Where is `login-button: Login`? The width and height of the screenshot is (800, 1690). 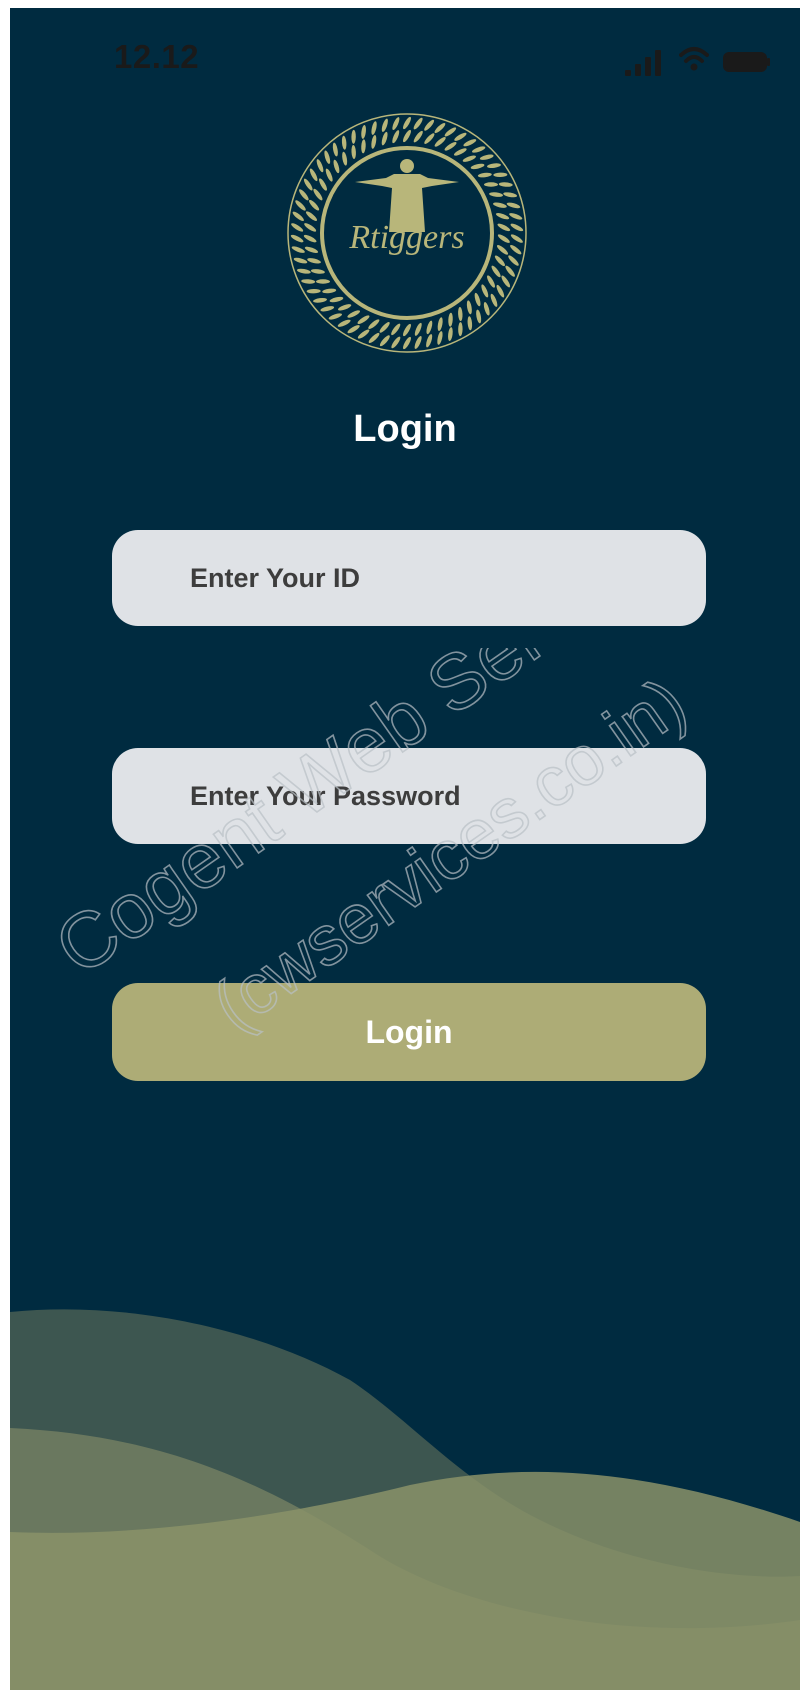
login-button: Login is located at coordinates (409, 1032).